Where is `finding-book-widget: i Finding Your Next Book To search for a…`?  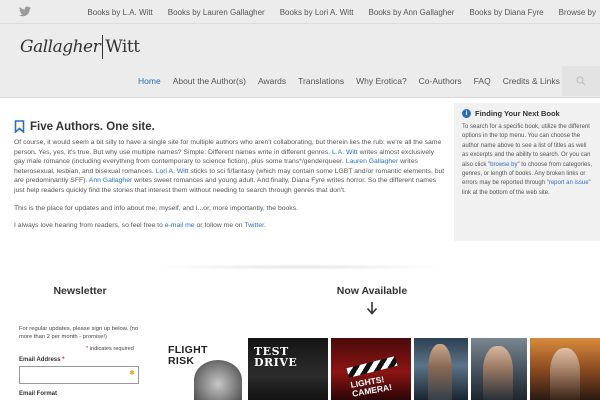 finding-book-widget: i Finding Your Next Book To search for a… is located at coordinates (527, 172).